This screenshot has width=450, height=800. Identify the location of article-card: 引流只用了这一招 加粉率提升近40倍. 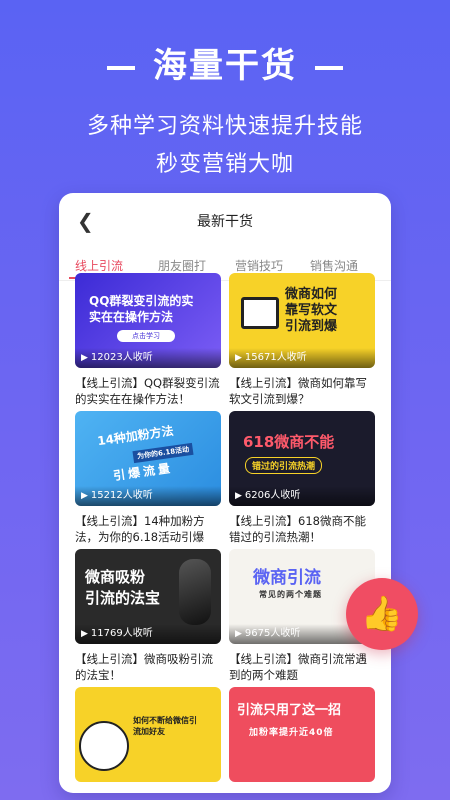
(302, 734).